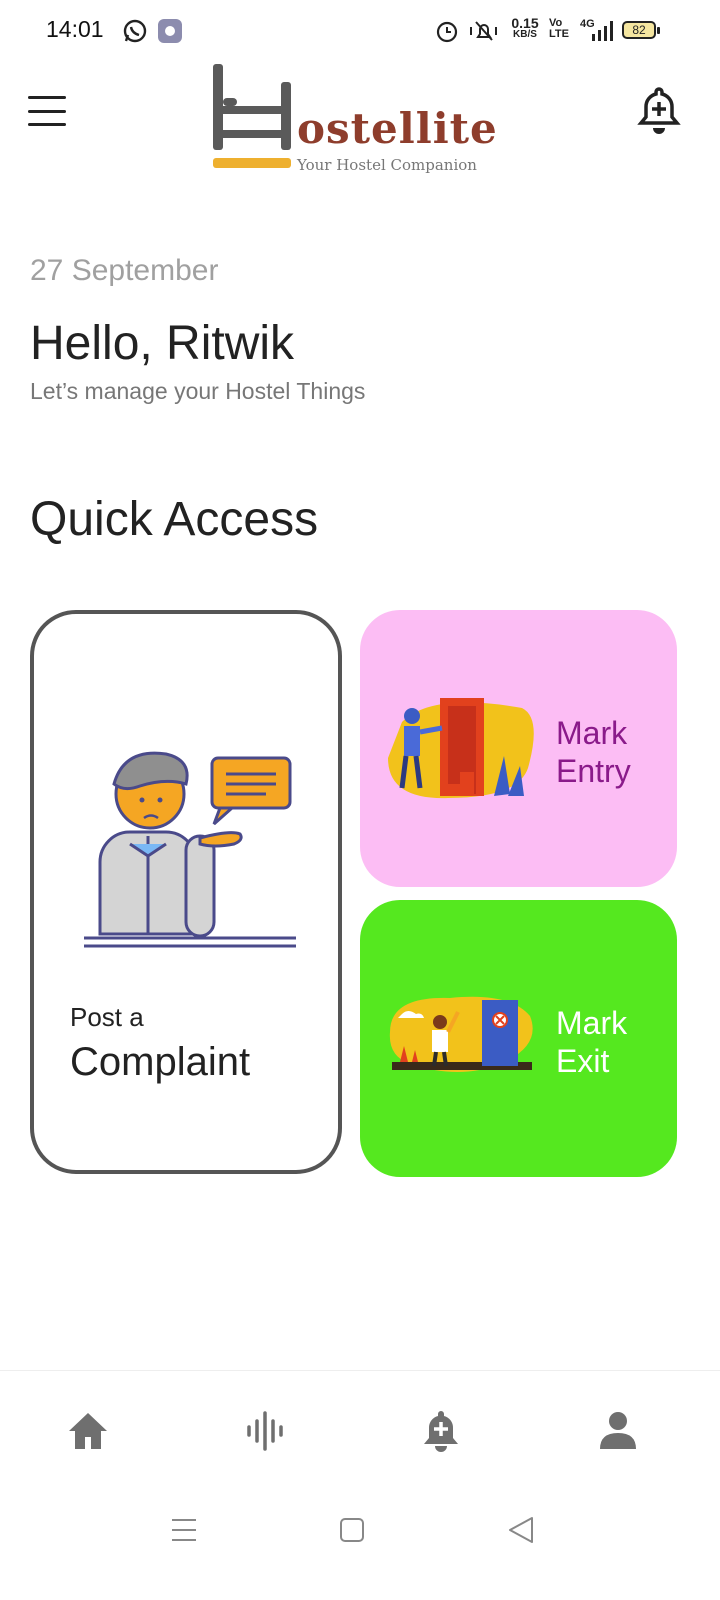  I want to click on exit-door-illustration, so click(461, 1034).